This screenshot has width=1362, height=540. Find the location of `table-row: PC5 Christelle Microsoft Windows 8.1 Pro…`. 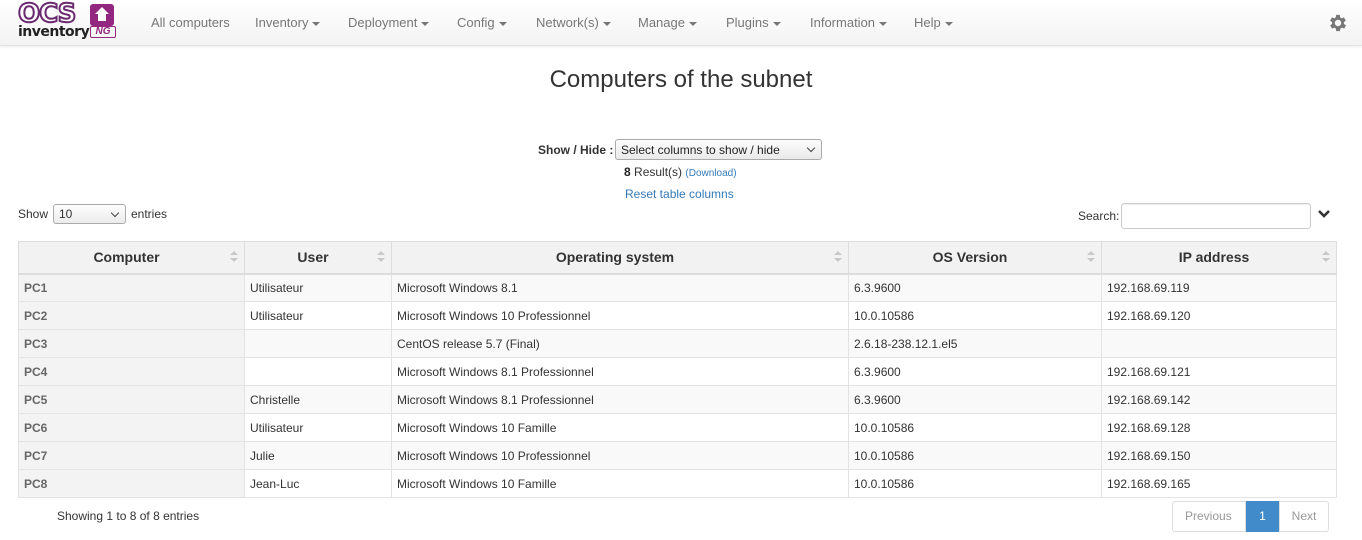

table-row: PC5 Christelle Microsoft Windows 8.1 Pro… is located at coordinates (677, 399).